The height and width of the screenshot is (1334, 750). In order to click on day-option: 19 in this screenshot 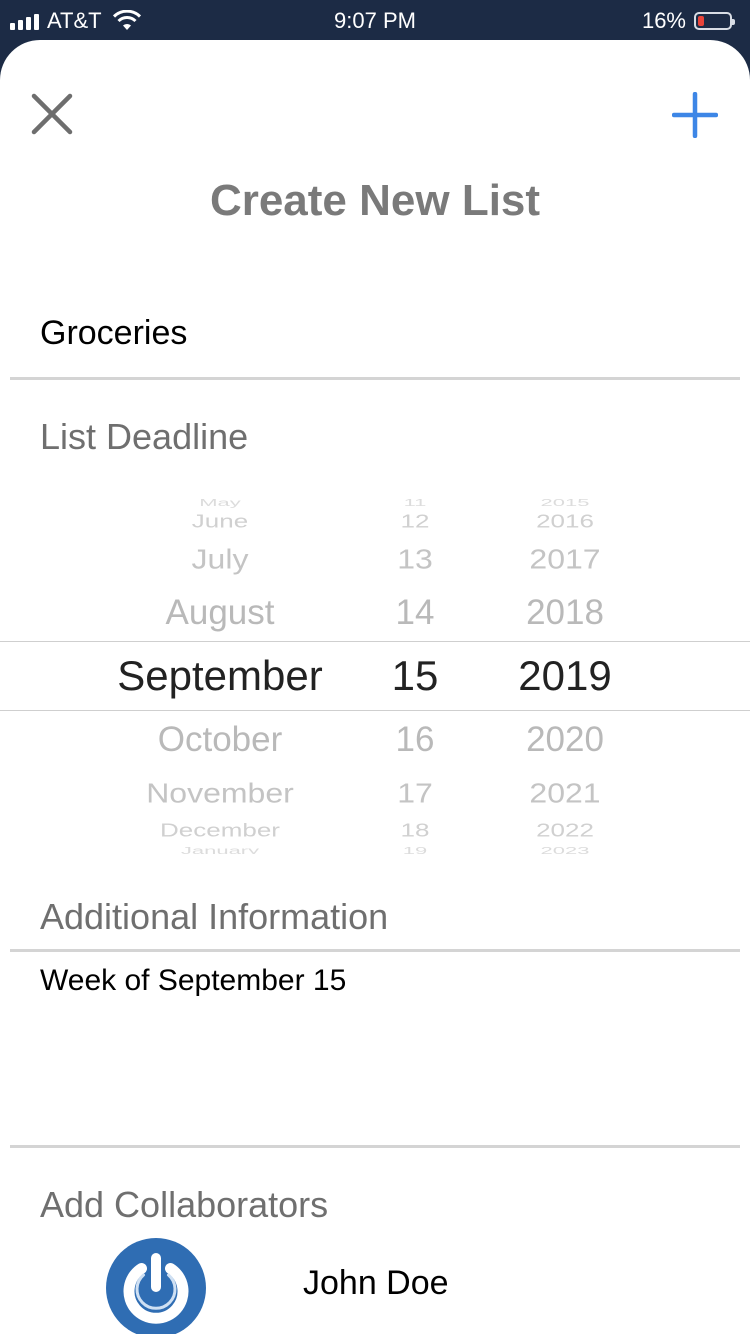, I will do `click(415, 849)`.